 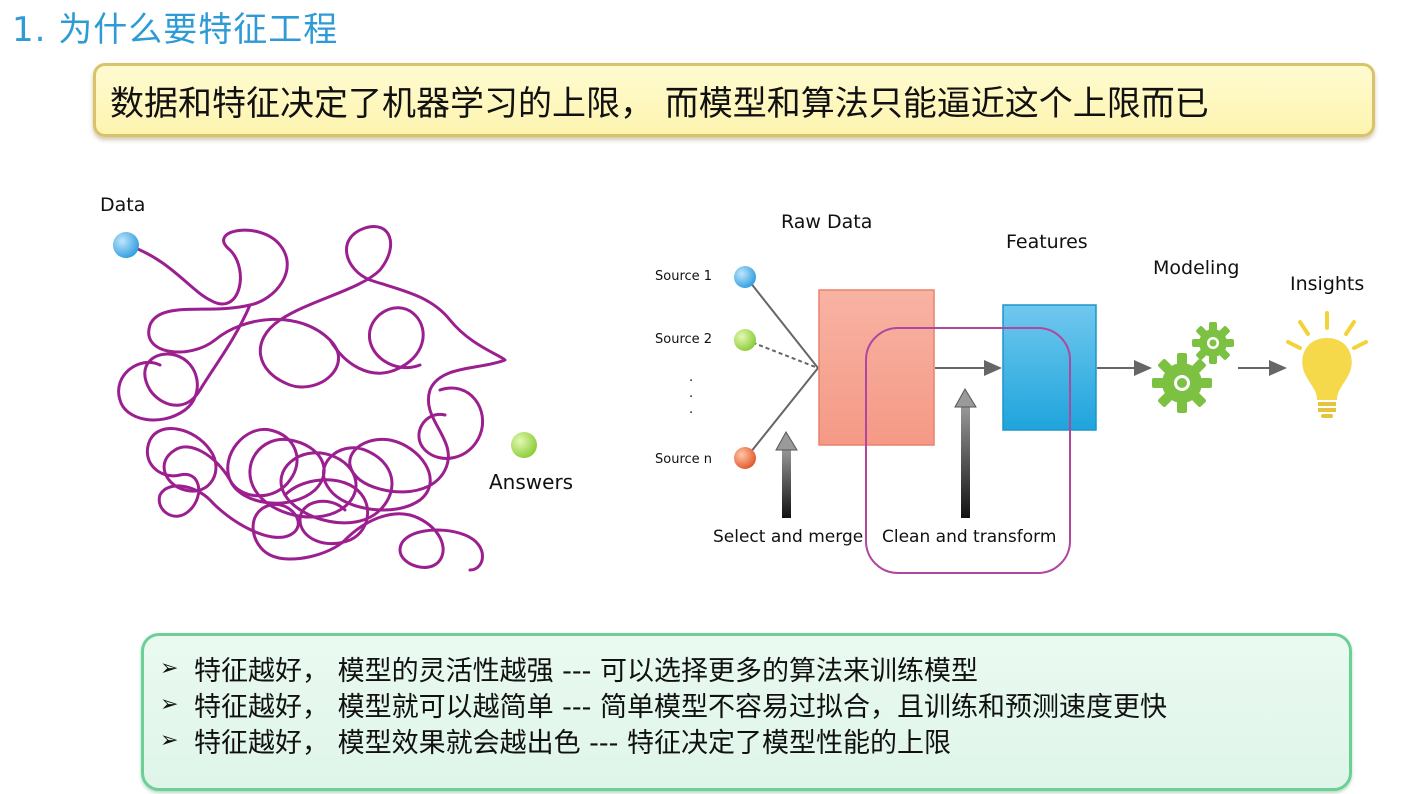 I want to click on features-box, so click(x=1049, y=367).